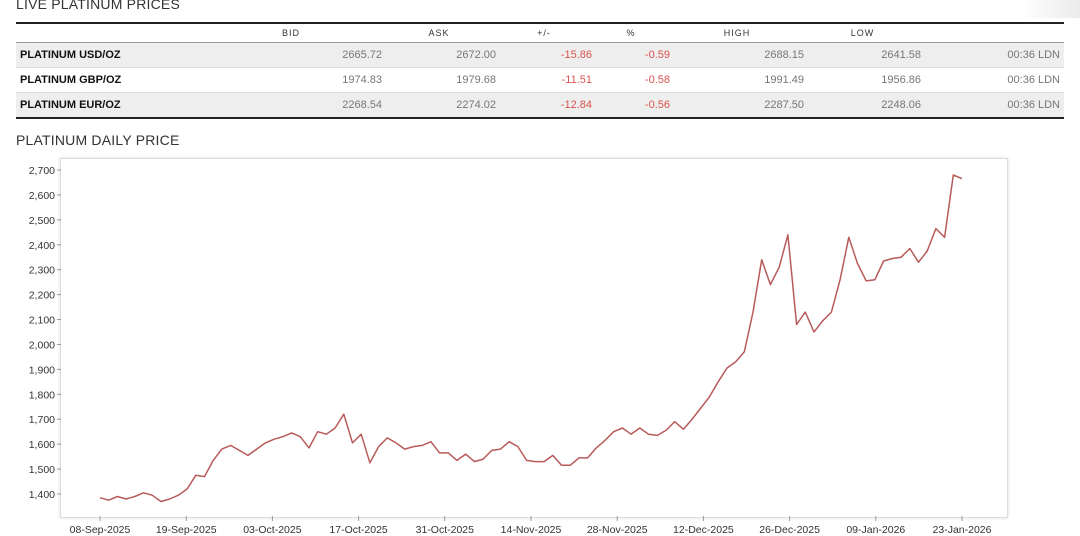 The height and width of the screenshot is (536, 1080). I want to click on y-tick-label: 2,600, so click(42, 196).